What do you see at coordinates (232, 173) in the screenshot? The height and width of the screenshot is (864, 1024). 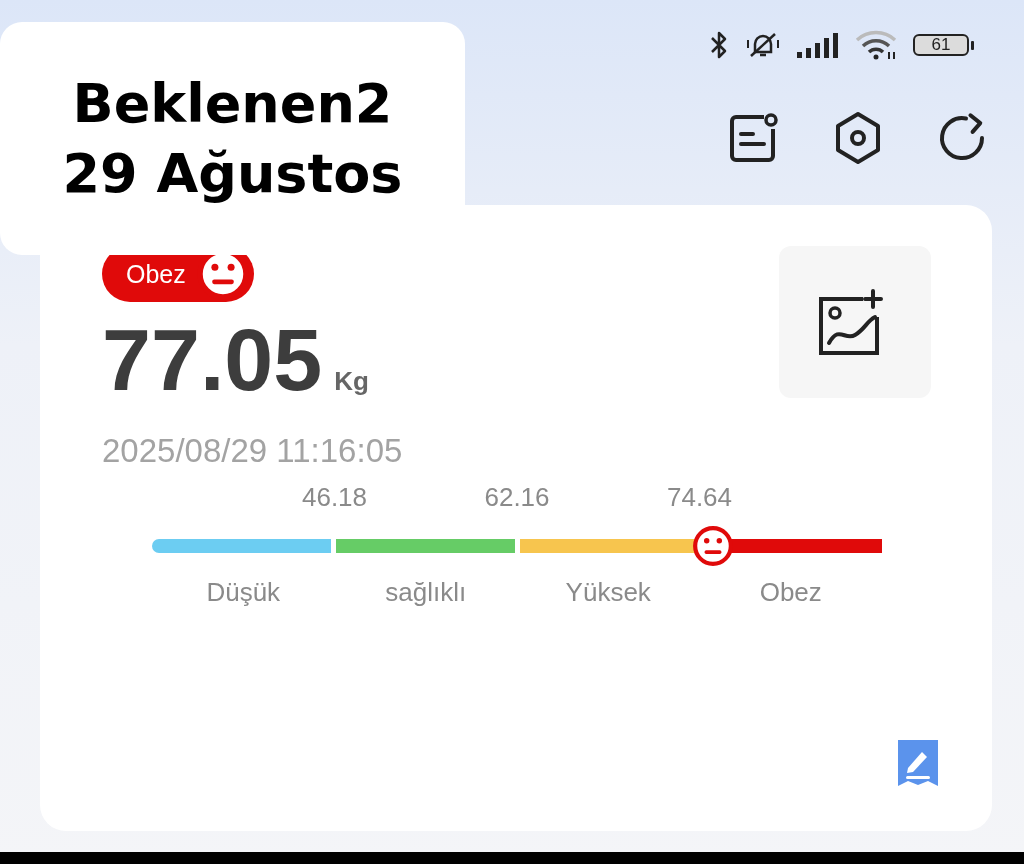 I see `note-text: 29 Ağustos` at bounding box center [232, 173].